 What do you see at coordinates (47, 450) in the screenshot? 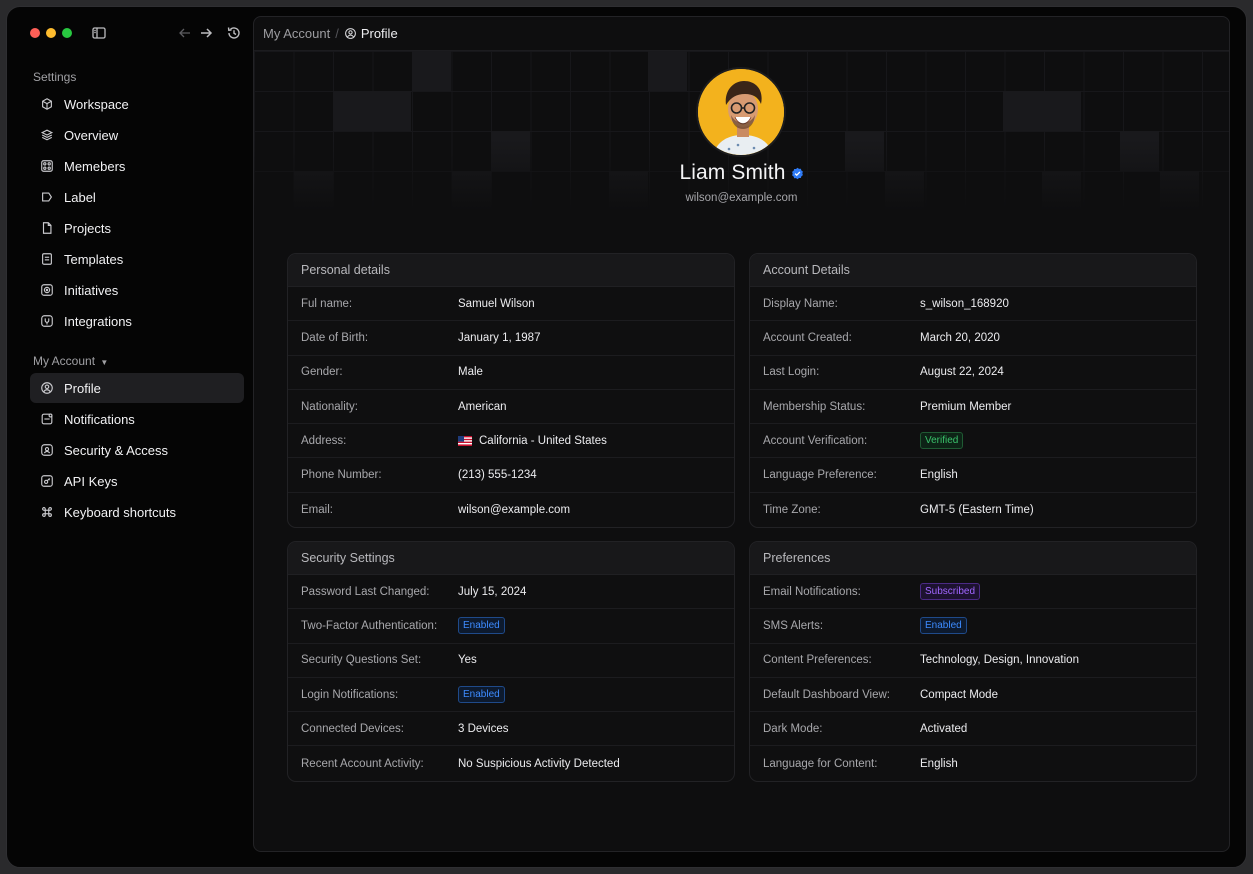
I see `shield-icon` at bounding box center [47, 450].